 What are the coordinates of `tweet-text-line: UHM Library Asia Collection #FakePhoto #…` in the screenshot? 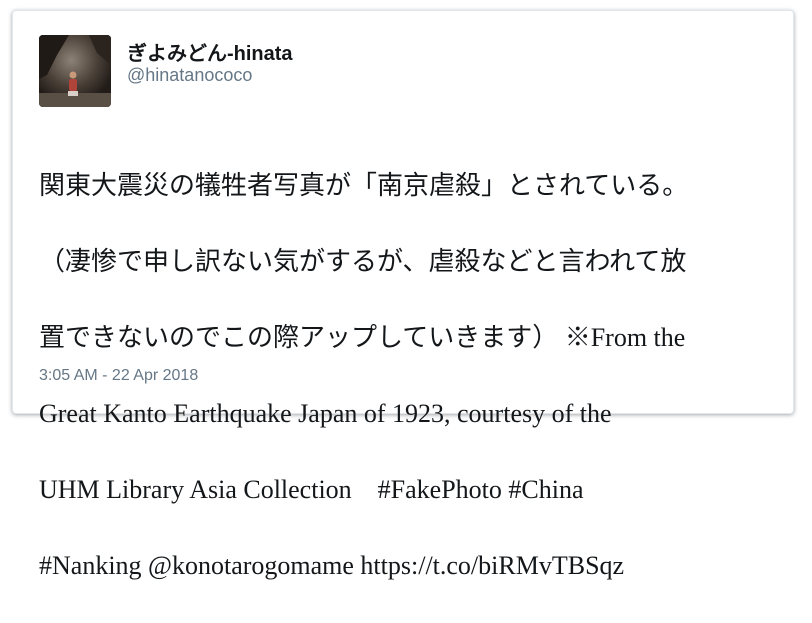 It's located at (311, 489).